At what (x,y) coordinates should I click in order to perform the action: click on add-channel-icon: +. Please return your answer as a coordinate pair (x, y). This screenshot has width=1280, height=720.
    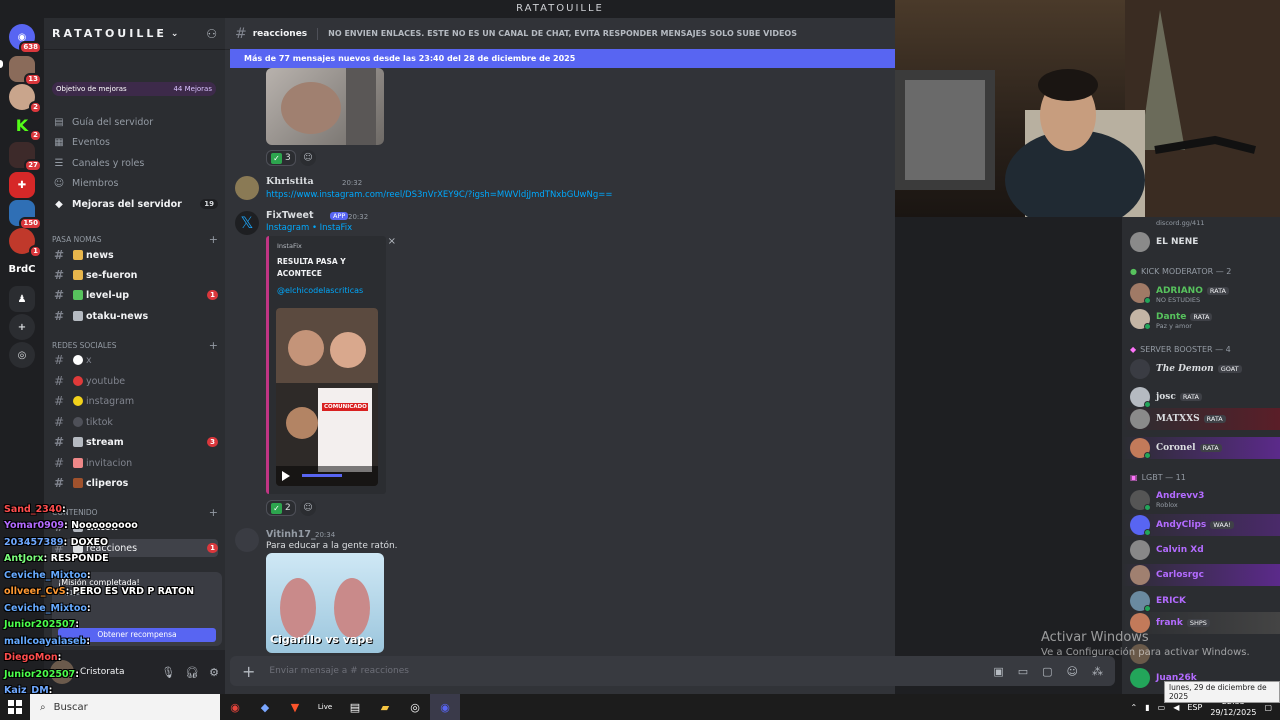
    Looking at the image, I should click on (213, 239).